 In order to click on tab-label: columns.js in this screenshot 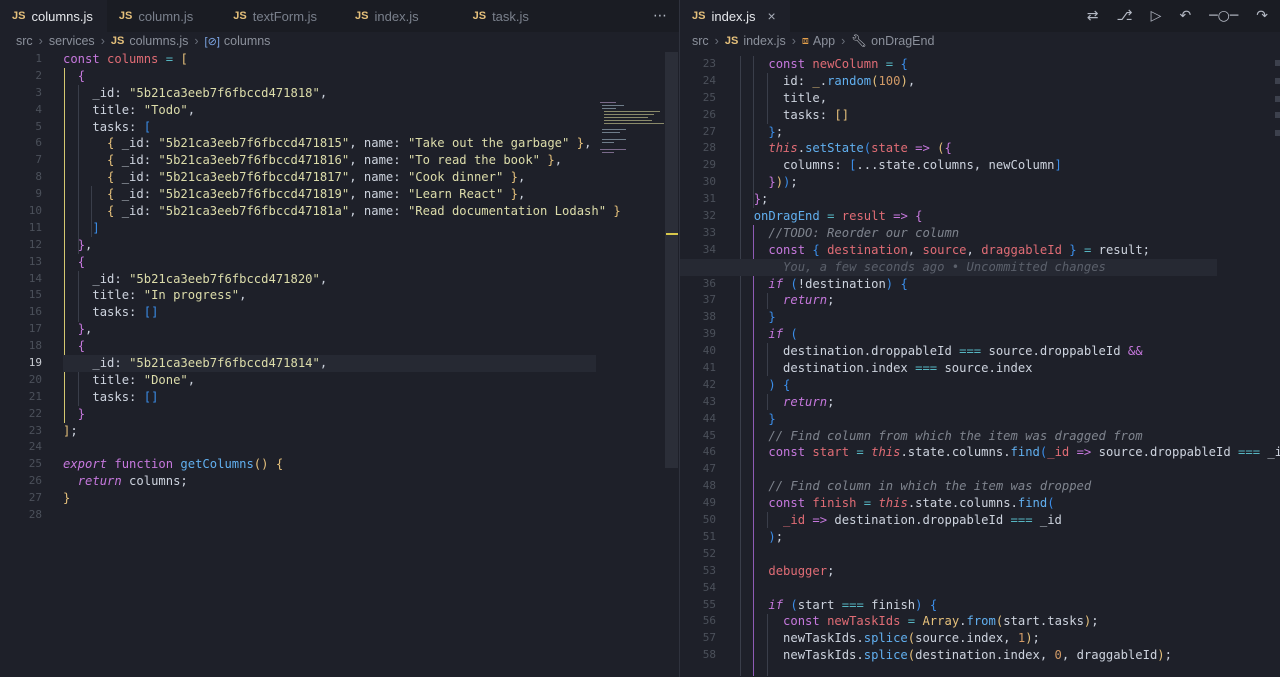, I will do `click(62, 16)`.